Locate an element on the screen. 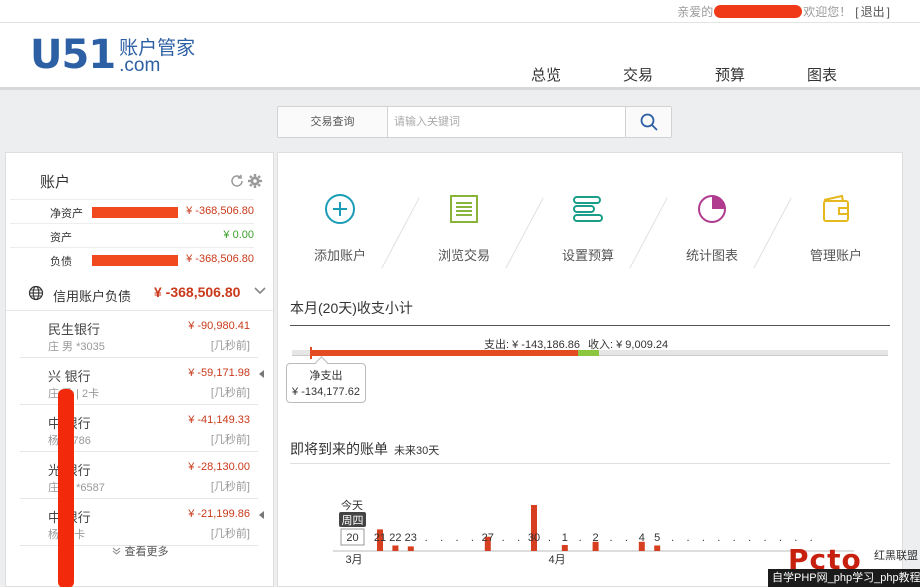 The width and height of the screenshot is (920, 587). refresh-icon is located at coordinates (237, 181).